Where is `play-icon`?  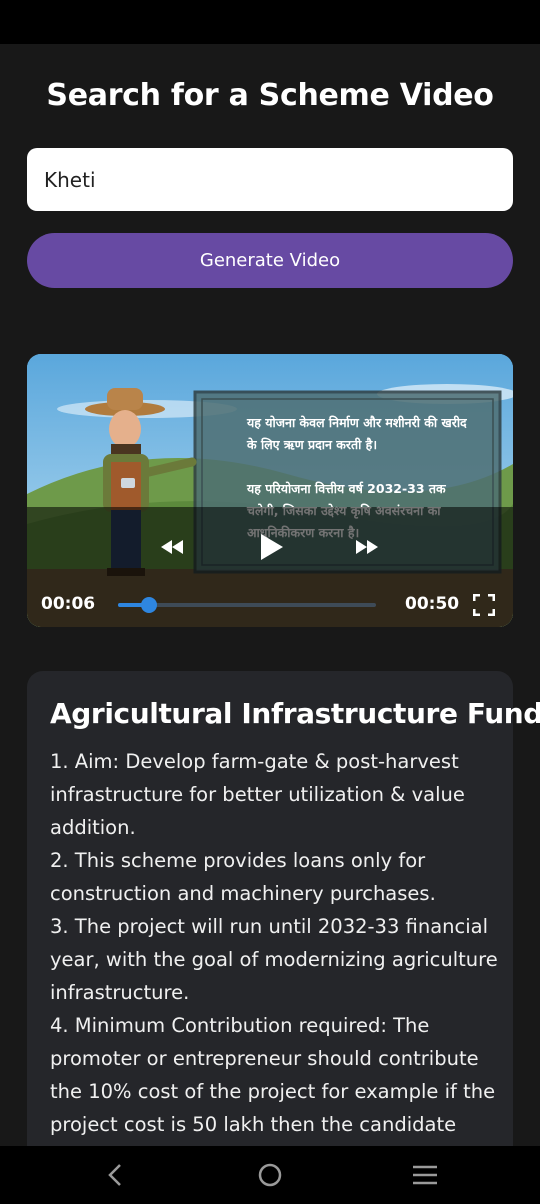 play-icon is located at coordinates (272, 547).